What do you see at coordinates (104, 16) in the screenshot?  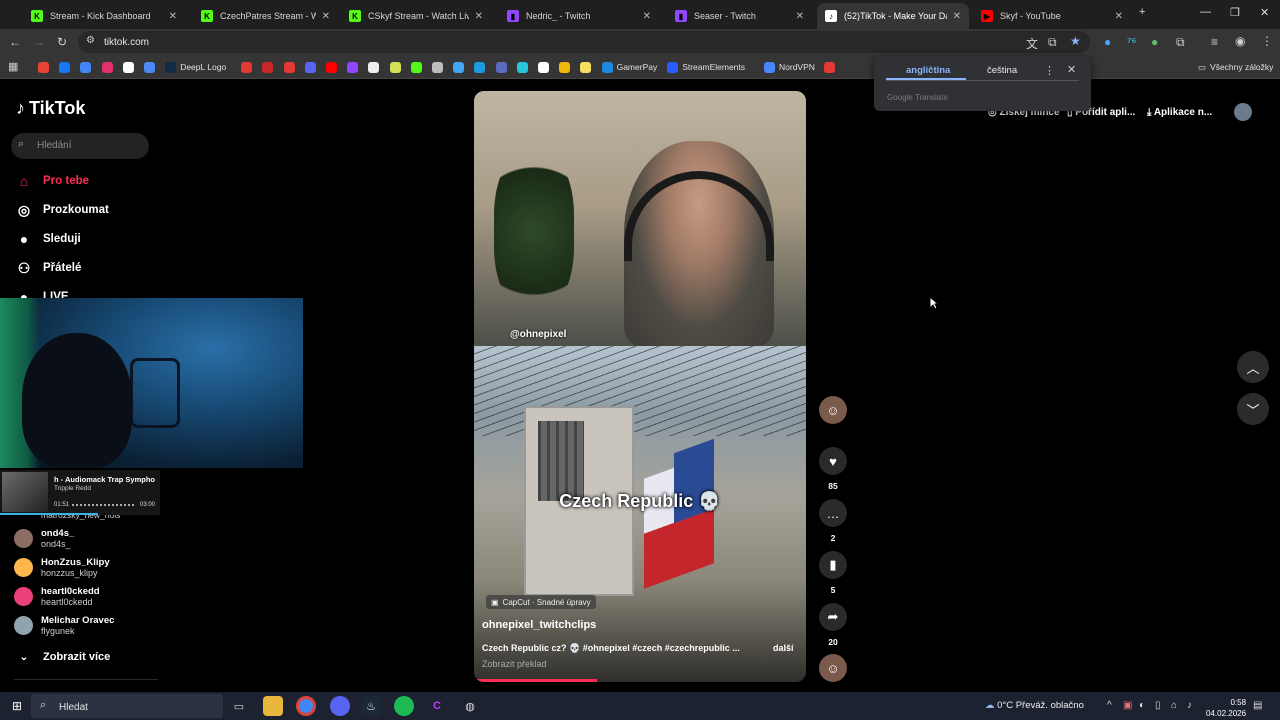 I see `browser-tab: K Stream - Kick Dashboard ✕` at bounding box center [104, 16].